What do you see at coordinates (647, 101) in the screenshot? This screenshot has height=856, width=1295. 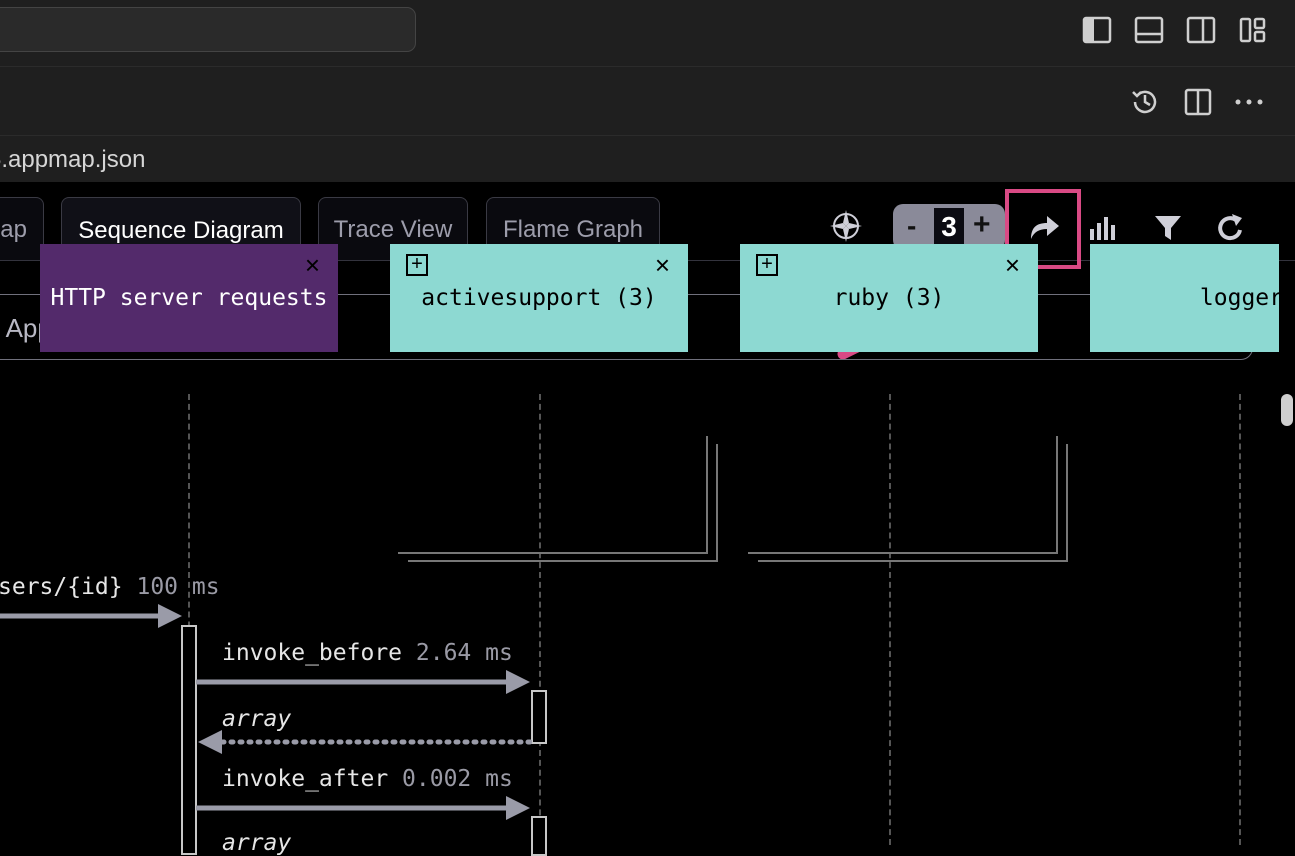 I see `editor-tab-bar` at bounding box center [647, 101].